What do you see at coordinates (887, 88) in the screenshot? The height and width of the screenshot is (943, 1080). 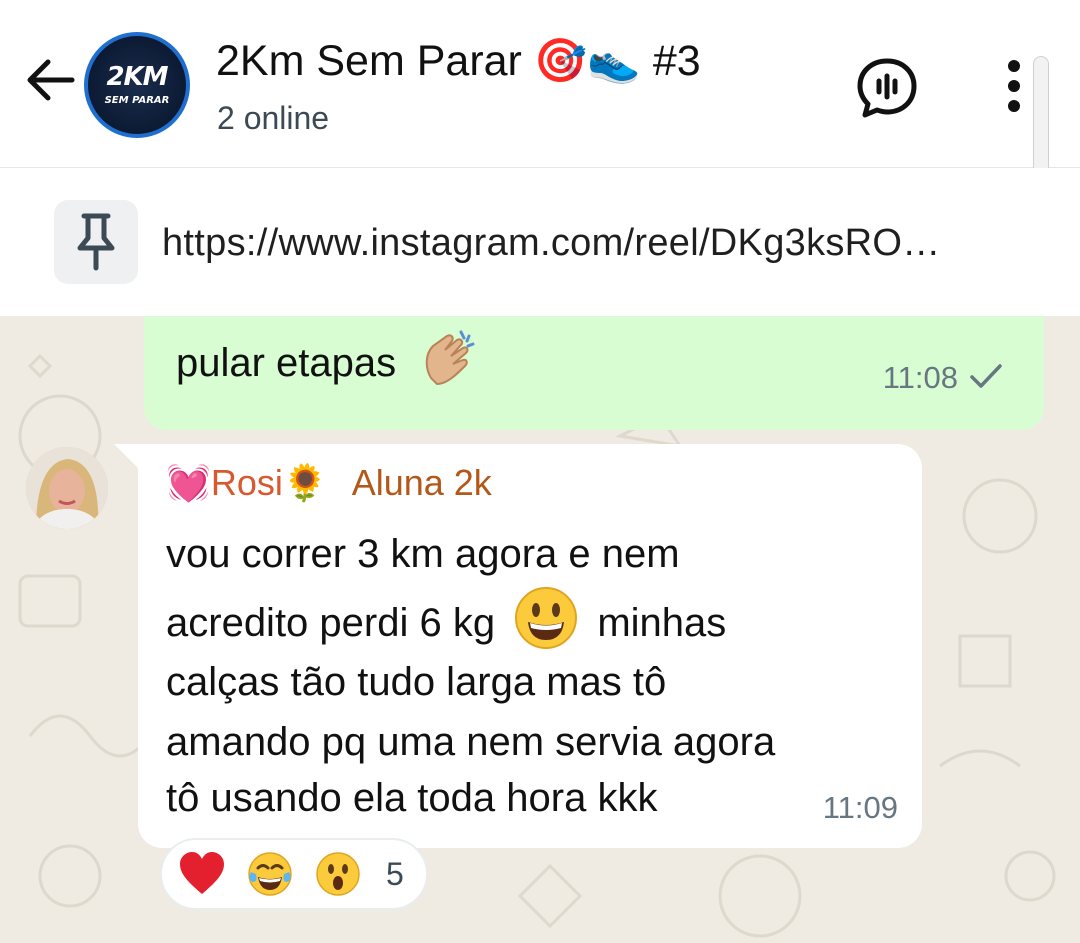 I see `voice-chat-icon` at bounding box center [887, 88].